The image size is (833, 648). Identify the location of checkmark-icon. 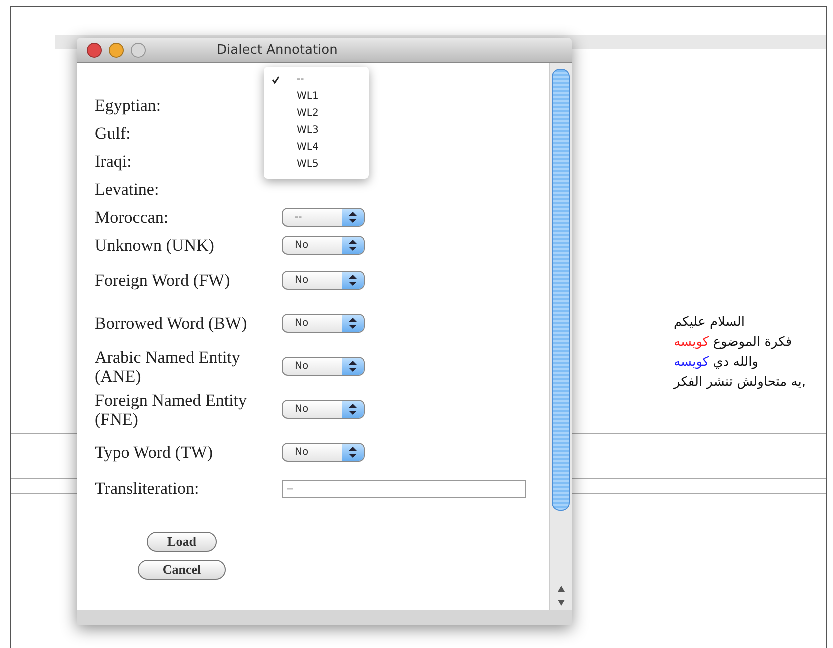
(276, 80).